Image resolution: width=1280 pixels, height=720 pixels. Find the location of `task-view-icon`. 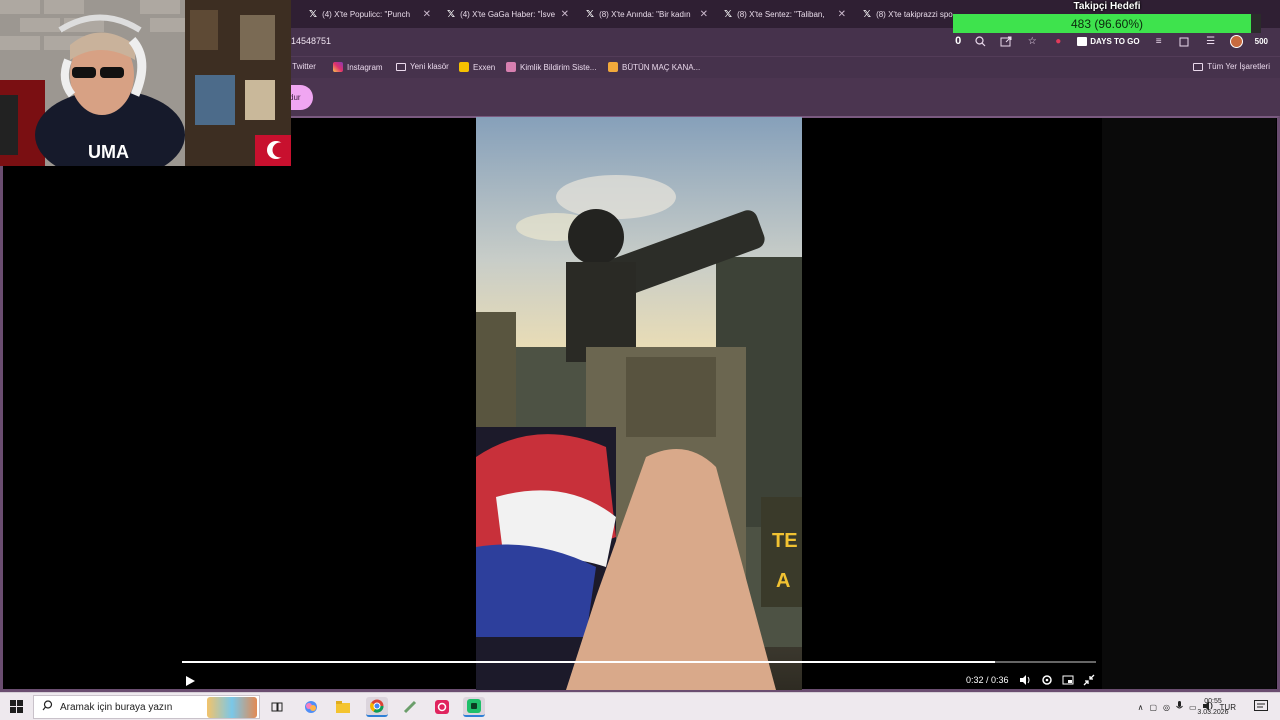

task-view-icon is located at coordinates (277, 707).